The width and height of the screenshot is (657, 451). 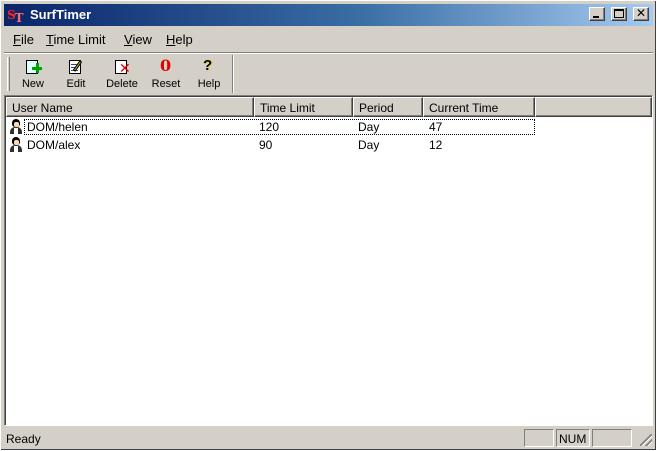 I want to click on menu-view: View, so click(x=138, y=39).